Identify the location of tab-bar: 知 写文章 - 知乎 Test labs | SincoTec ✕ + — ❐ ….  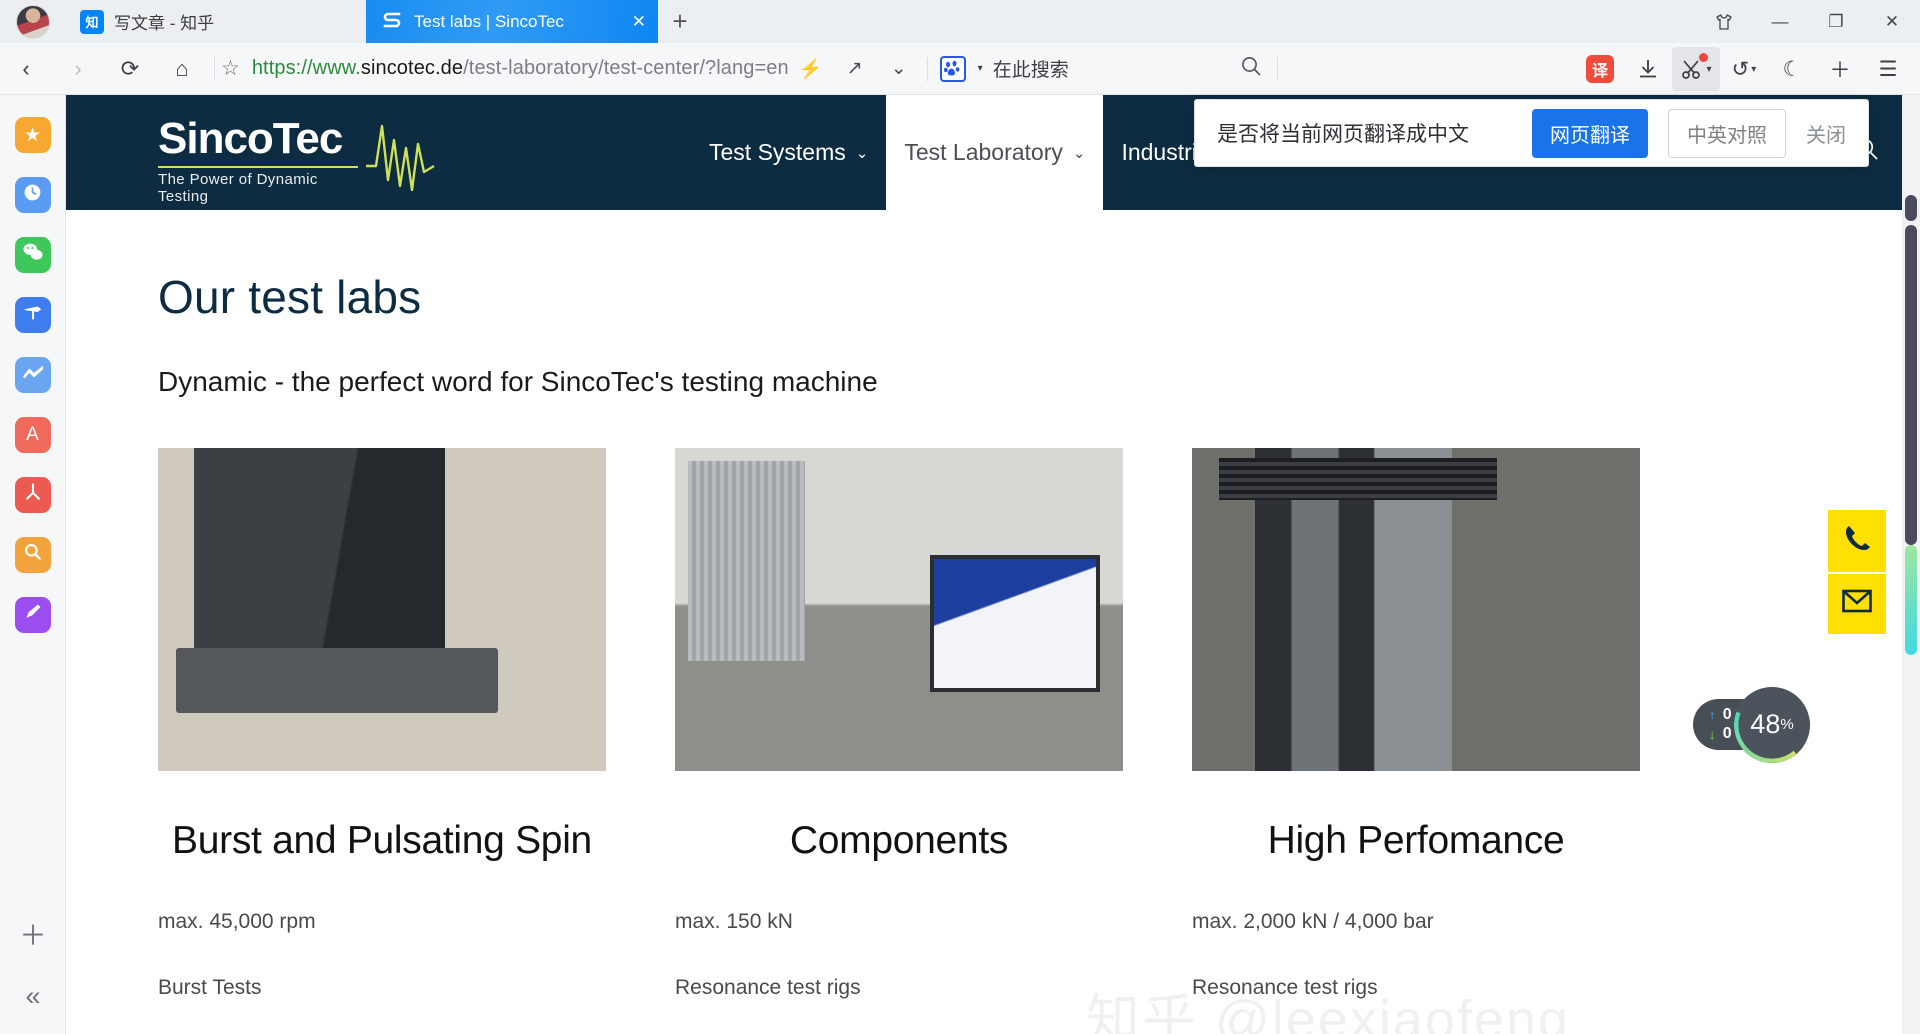
(960, 21).